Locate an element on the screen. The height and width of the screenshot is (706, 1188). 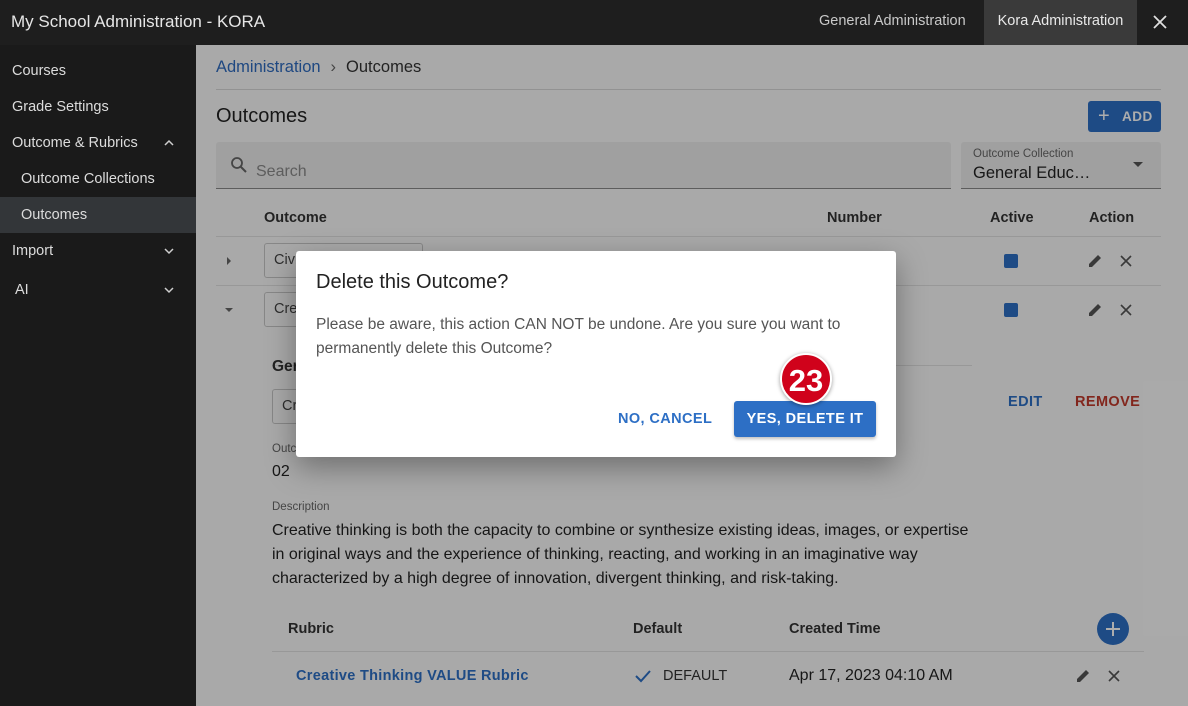
sidebar-item-label: Outcome & Rubrics is located at coordinates (75, 143).